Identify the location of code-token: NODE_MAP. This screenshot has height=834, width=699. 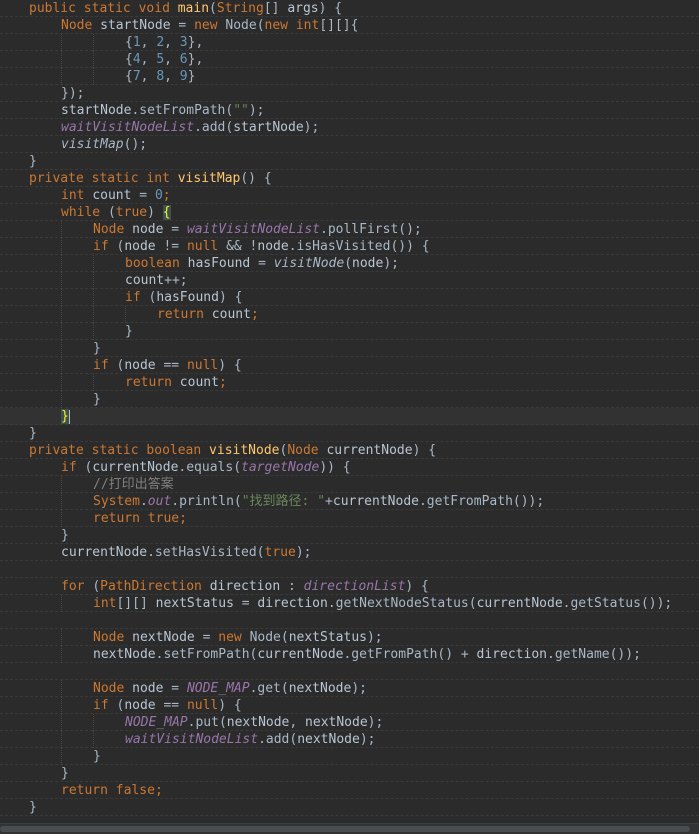
(156, 722).